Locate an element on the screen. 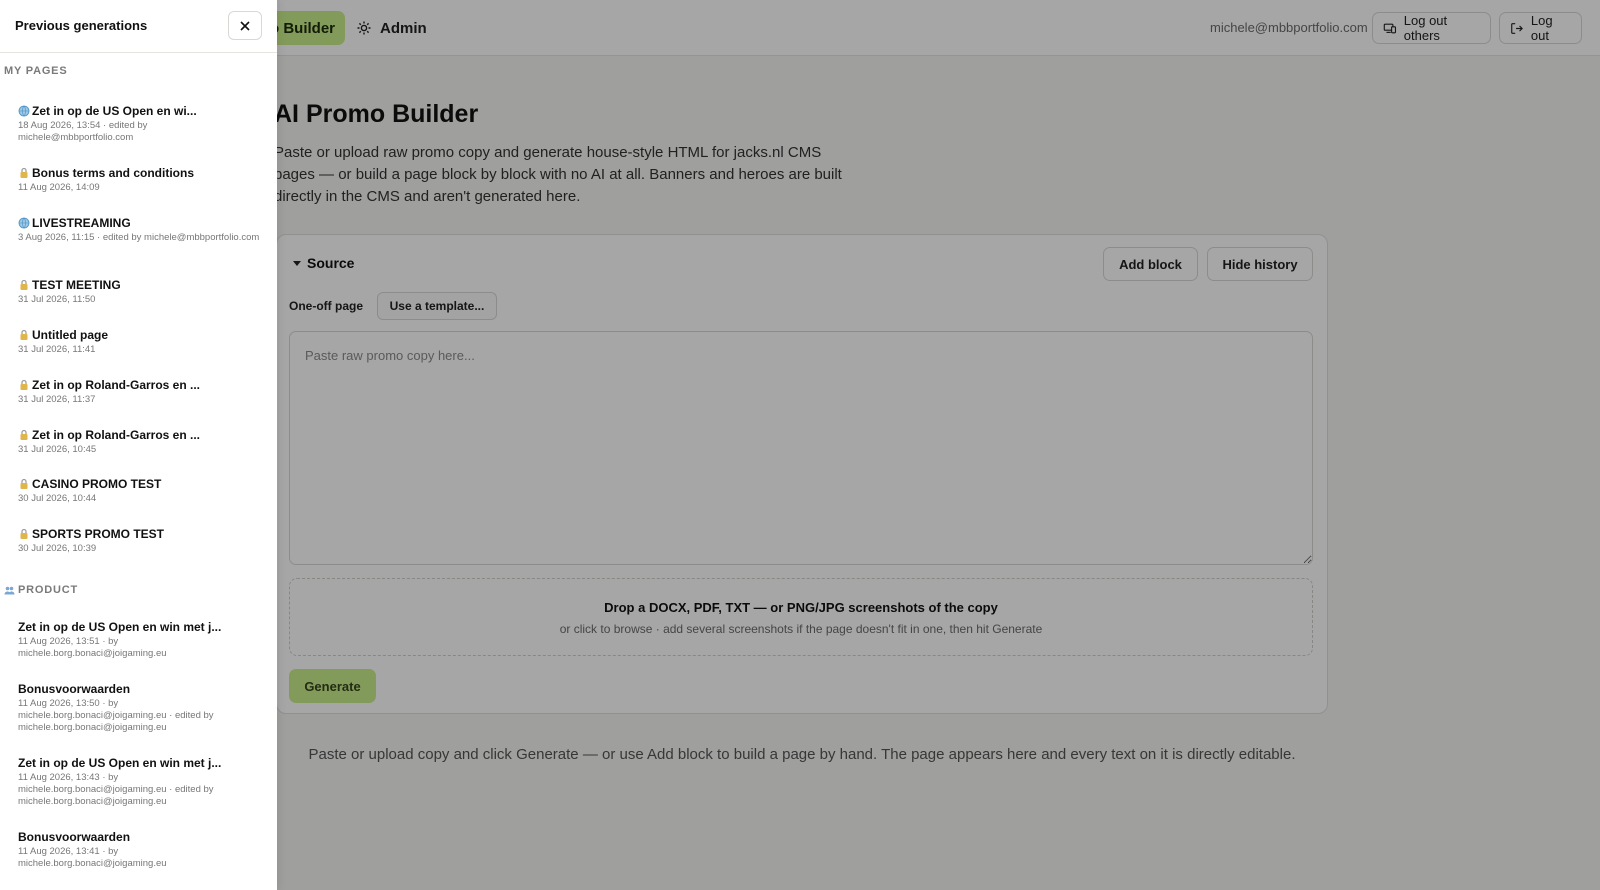 This screenshot has width=1600, height=890. history-item: SPORTS PROMO TEST 30 Jul 2026, 10:39 is located at coordinates (140, 541).